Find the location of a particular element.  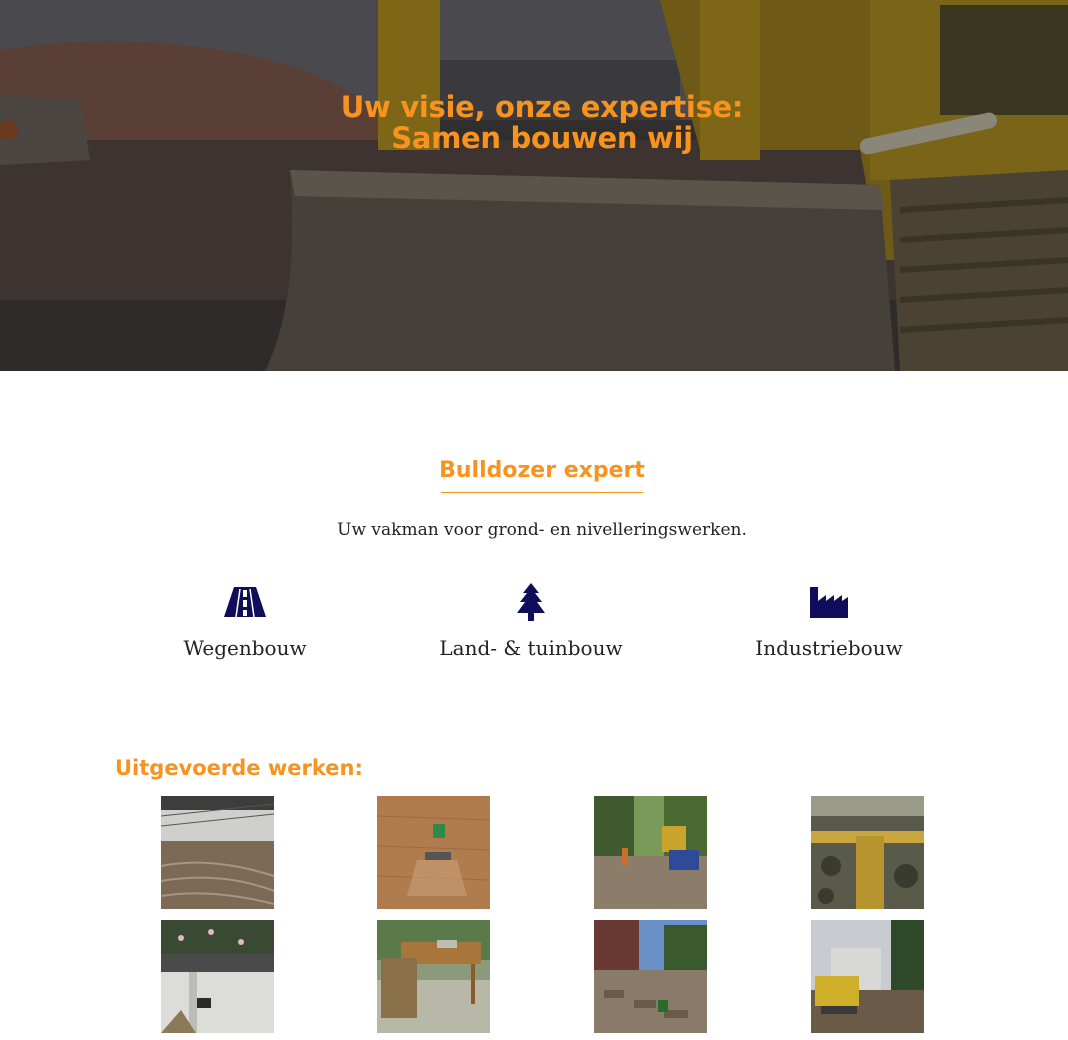

service-label: Industriebouw is located at coordinates (829, 648).